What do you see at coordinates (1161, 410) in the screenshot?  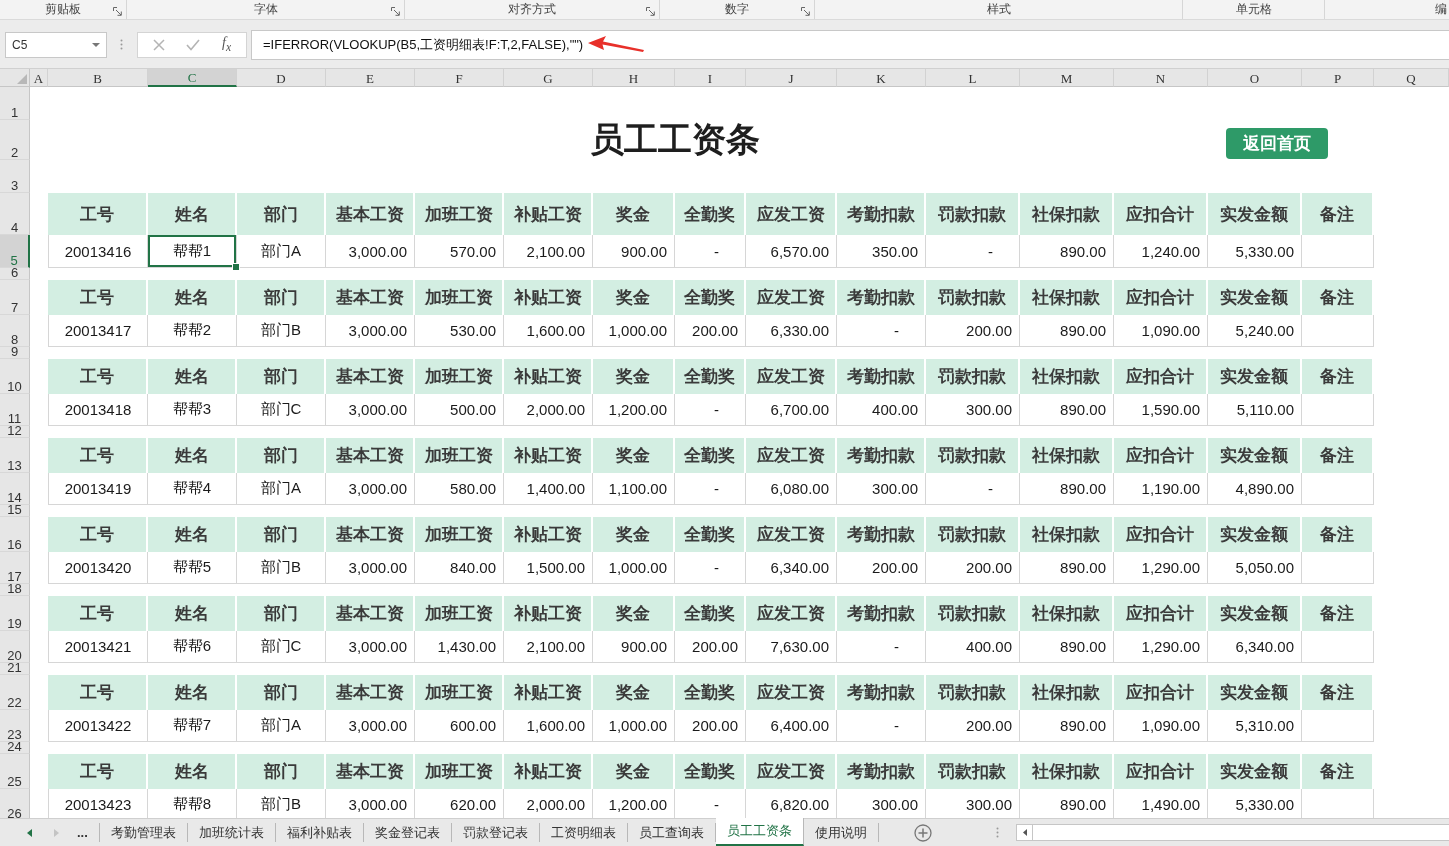 I see `table-cell: 1,590.00` at bounding box center [1161, 410].